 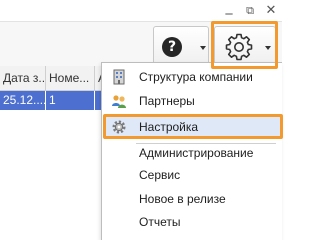 I want to click on menu-item-partners: Партнеры, so click(x=193, y=101).